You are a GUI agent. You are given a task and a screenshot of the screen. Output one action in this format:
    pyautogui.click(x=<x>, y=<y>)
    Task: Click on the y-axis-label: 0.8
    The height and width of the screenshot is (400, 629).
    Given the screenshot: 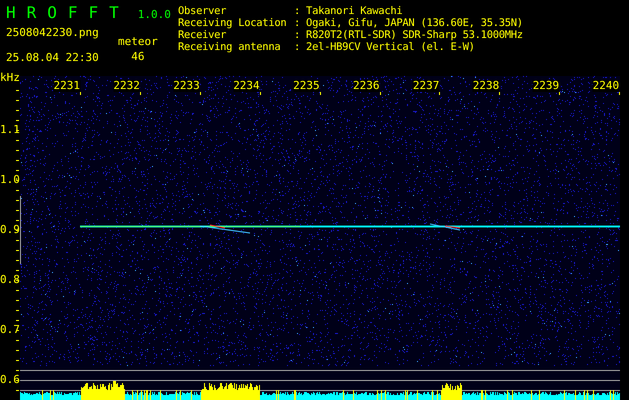 What is the action you would take?
    pyautogui.click(x=10, y=280)
    